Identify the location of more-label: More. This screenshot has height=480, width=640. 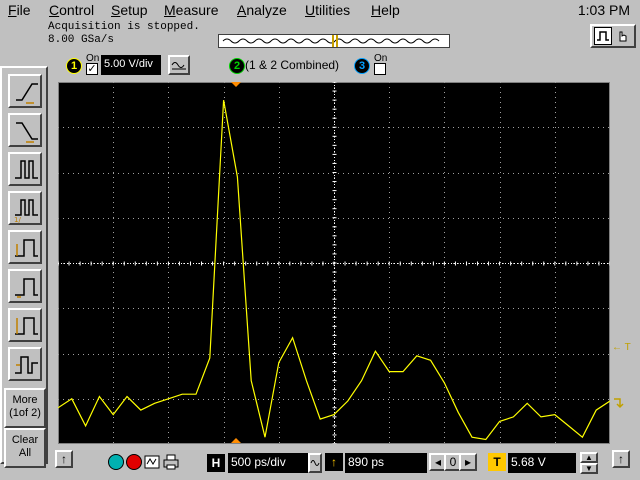
(25, 400).